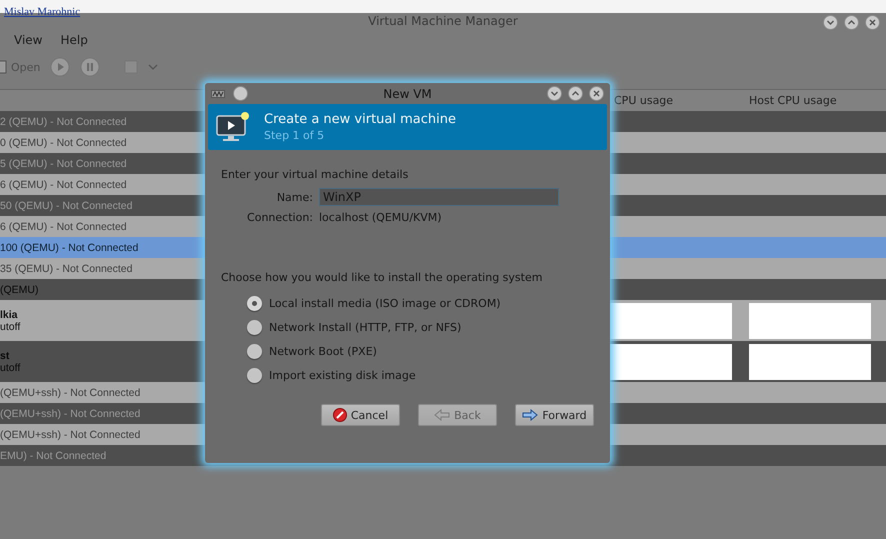  What do you see at coordinates (365, 327) in the screenshot?
I see `option-label: Network Install (HTTP, FTP, or NFS)` at bounding box center [365, 327].